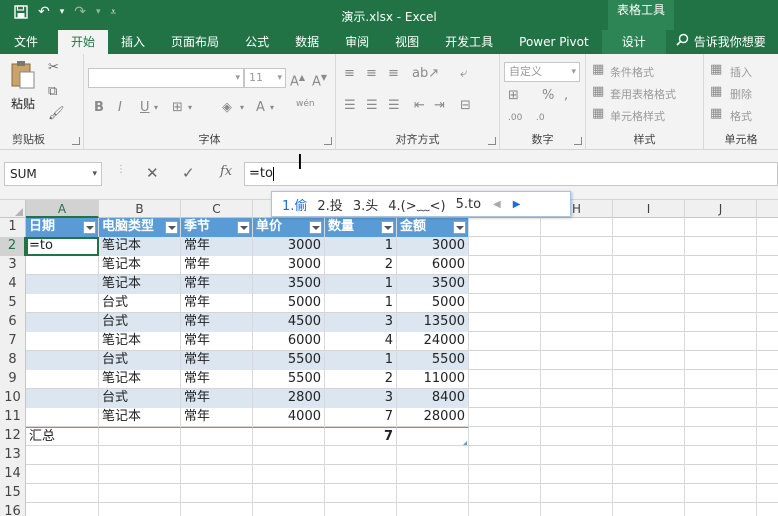  I want to click on cell-c1: 季节, so click(217, 227).